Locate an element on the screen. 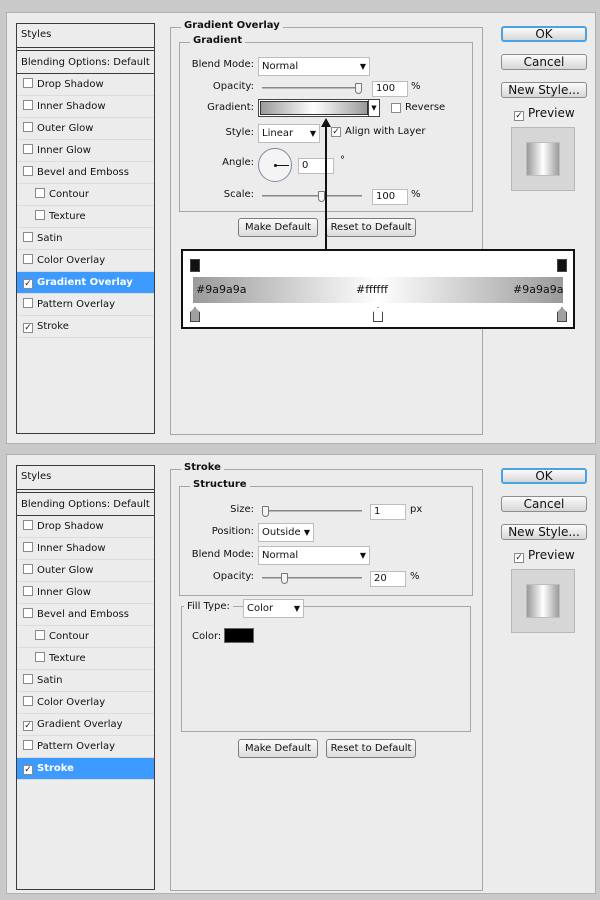  scale-input: 100 is located at coordinates (390, 197).